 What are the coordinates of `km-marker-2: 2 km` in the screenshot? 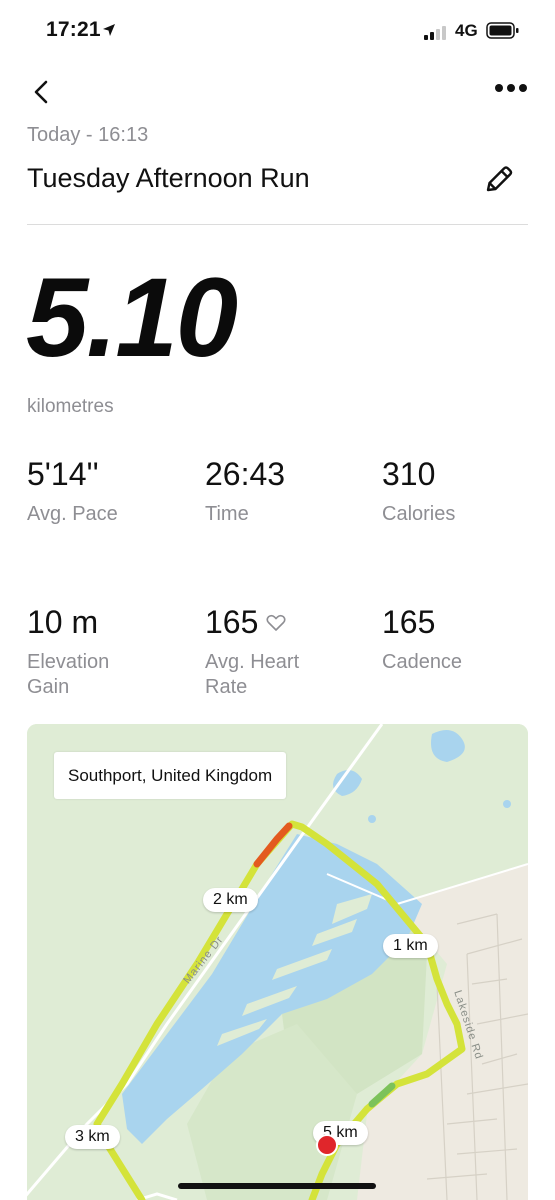 It's located at (230, 900).